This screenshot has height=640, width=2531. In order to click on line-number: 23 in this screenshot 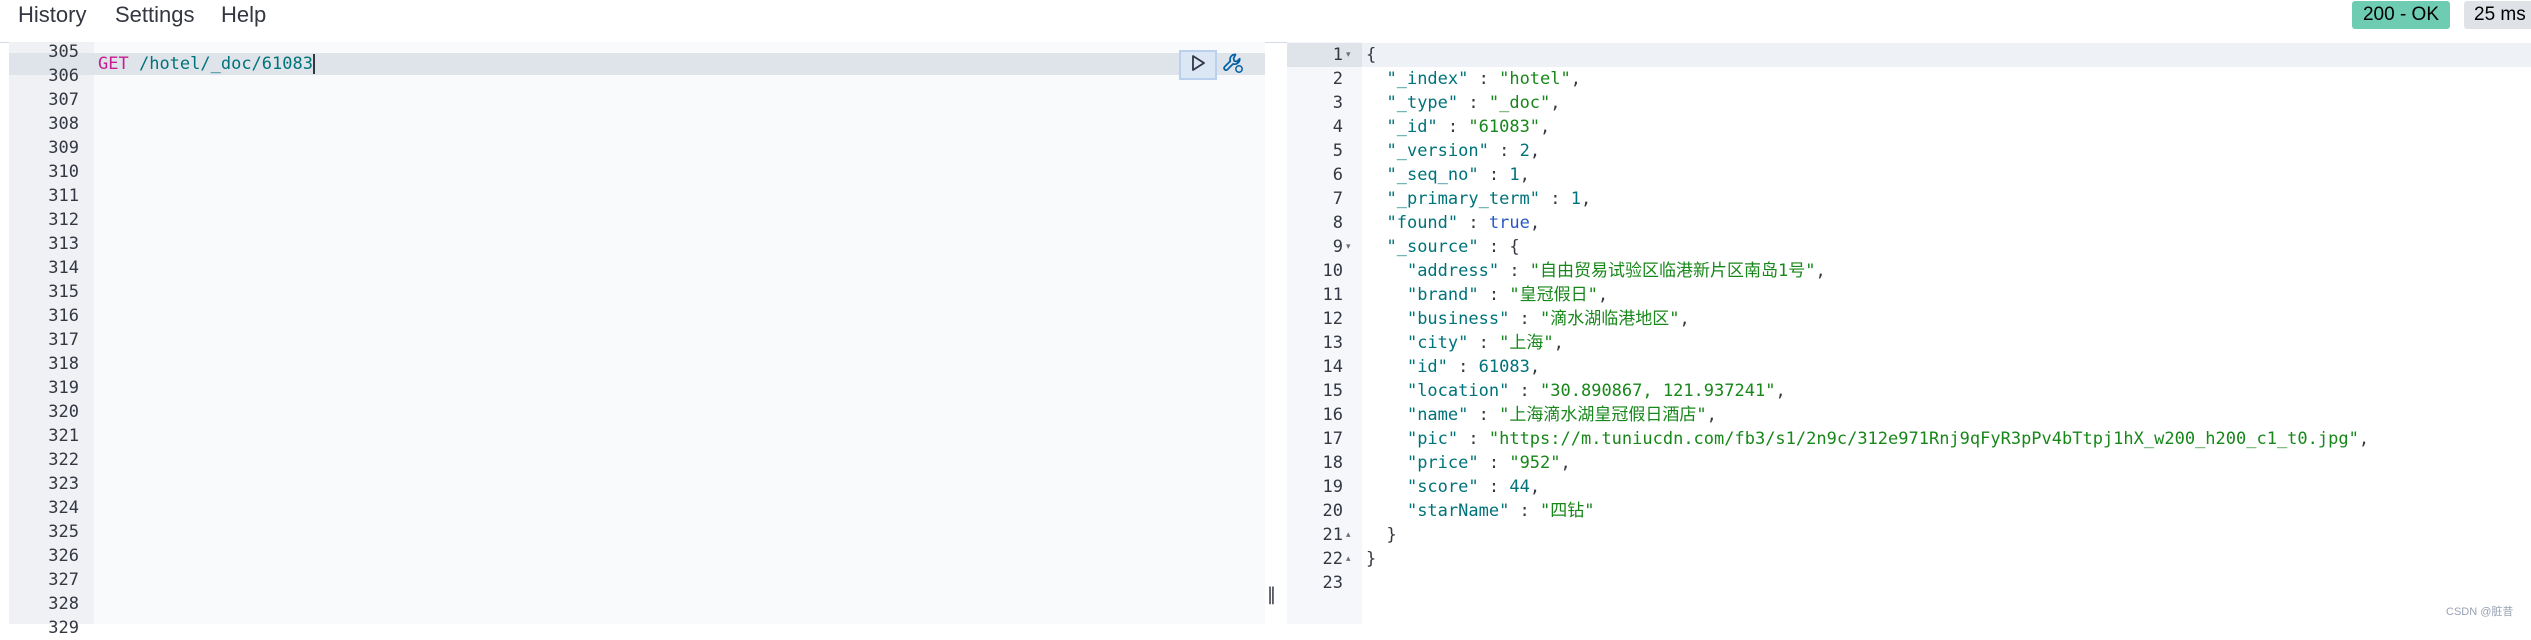, I will do `click(1332, 583)`.